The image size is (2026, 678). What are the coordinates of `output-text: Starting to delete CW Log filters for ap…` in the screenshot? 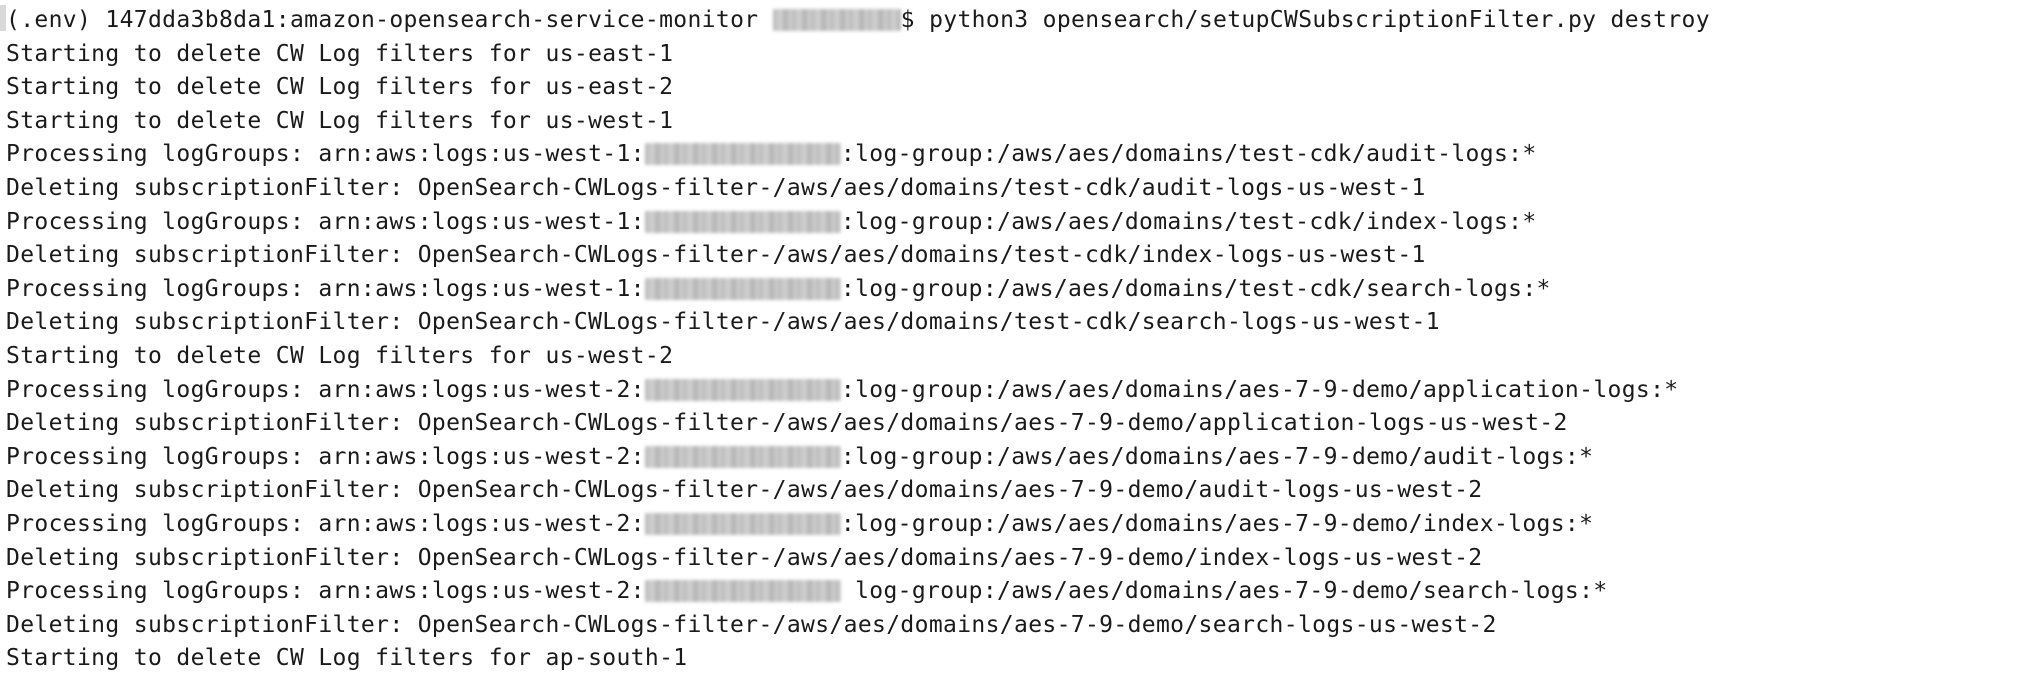 It's located at (347, 658).